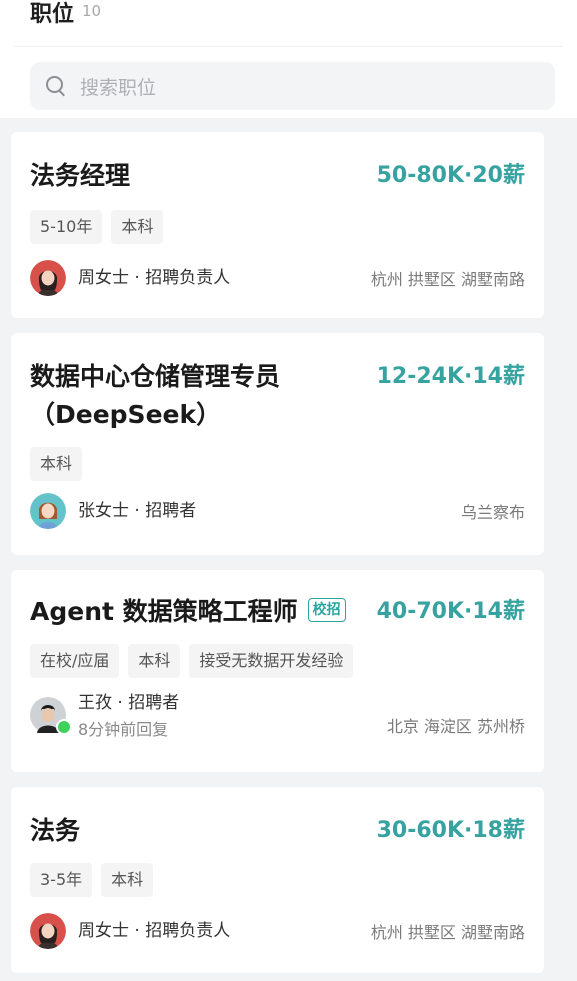  What do you see at coordinates (75, 661) in the screenshot?
I see `job-tag: 在校/应届` at bounding box center [75, 661].